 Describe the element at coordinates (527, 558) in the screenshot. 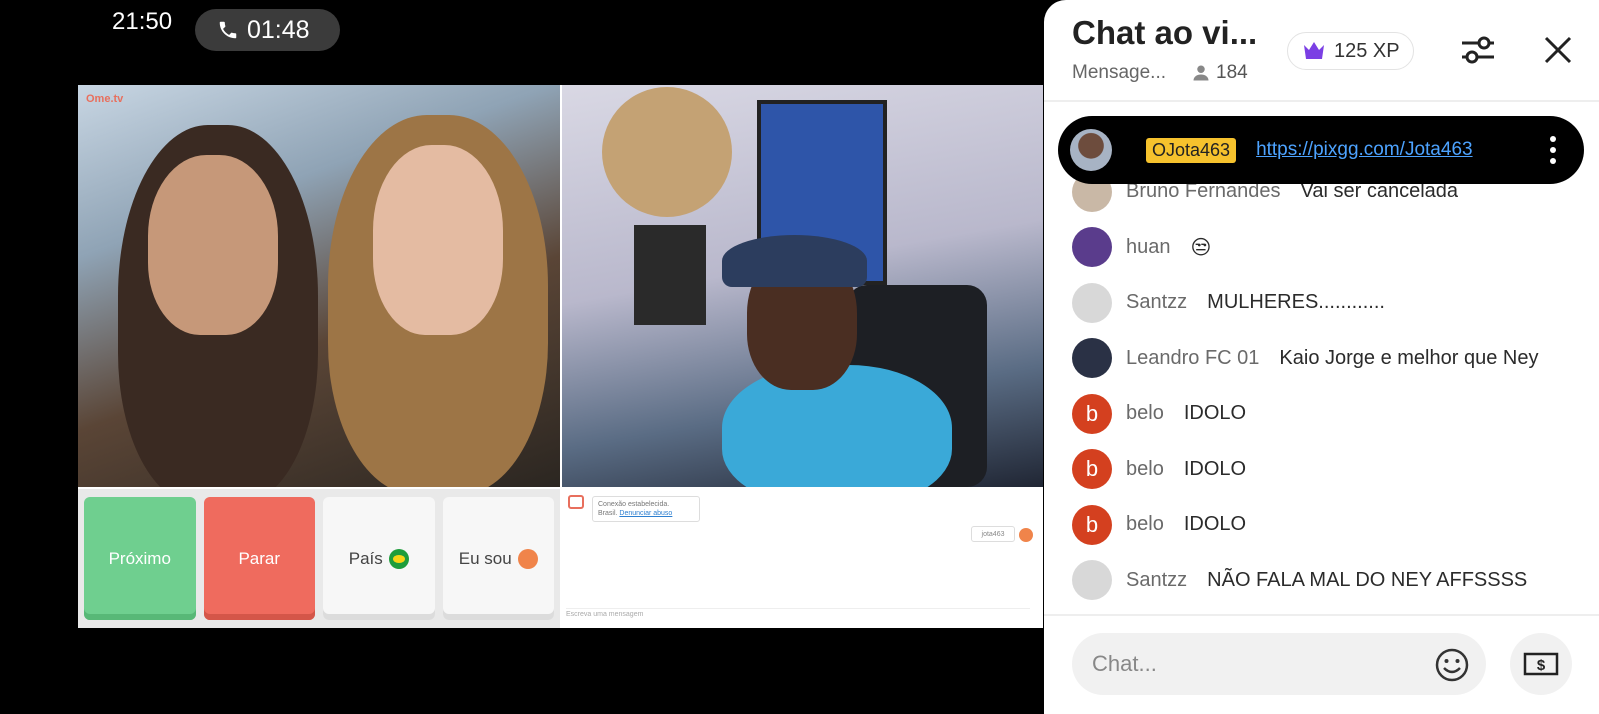

I see `face-icon` at that location.